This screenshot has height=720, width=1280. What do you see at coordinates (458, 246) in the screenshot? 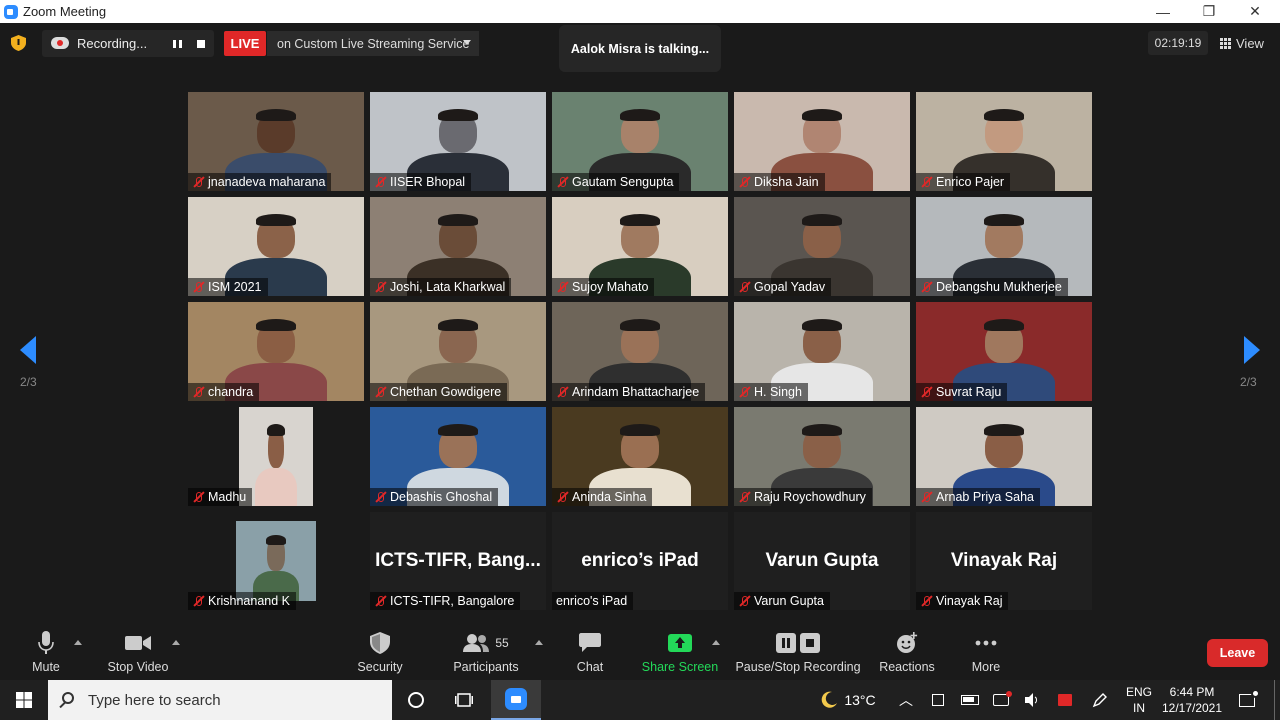
I see `participant-tile: Joshi, Lata Kharkwal` at bounding box center [458, 246].